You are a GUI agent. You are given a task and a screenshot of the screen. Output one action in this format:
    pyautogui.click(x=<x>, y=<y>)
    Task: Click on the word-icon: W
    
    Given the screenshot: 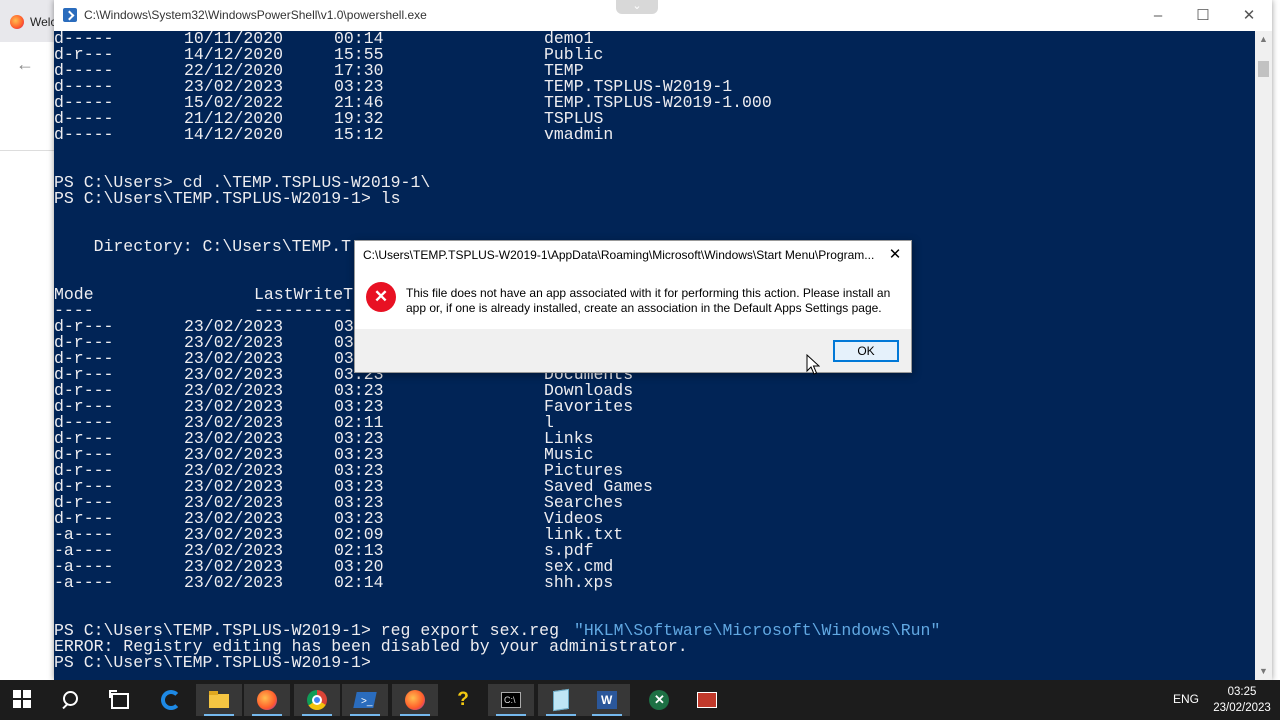 What is the action you would take?
    pyautogui.click(x=607, y=700)
    